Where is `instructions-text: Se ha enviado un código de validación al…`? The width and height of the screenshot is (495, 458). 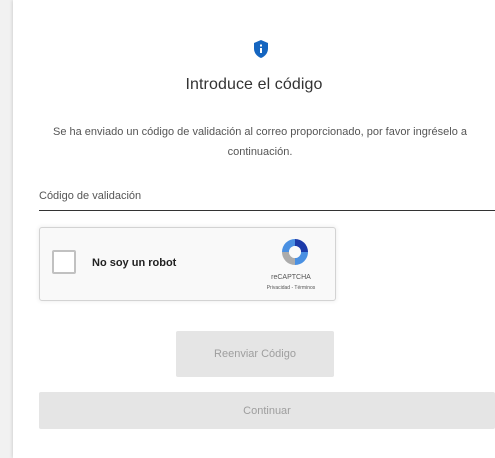 instructions-text: Se ha enviado un código de validación al… is located at coordinates (260, 142).